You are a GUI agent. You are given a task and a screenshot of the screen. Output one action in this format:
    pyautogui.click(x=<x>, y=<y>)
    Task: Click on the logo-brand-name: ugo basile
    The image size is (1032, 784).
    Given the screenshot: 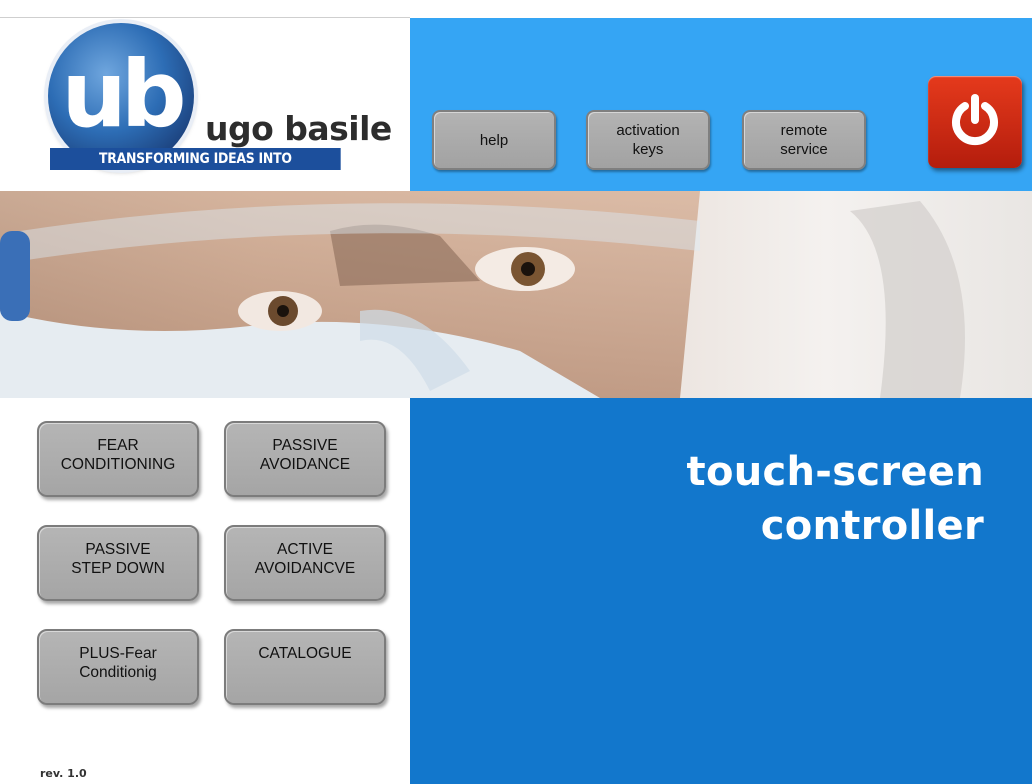 What is the action you would take?
    pyautogui.click(x=298, y=128)
    